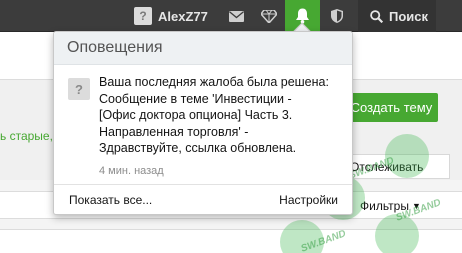 Image resolution: width=462 pixels, height=253 pixels. I want to click on search-label: Поиск, so click(409, 16).